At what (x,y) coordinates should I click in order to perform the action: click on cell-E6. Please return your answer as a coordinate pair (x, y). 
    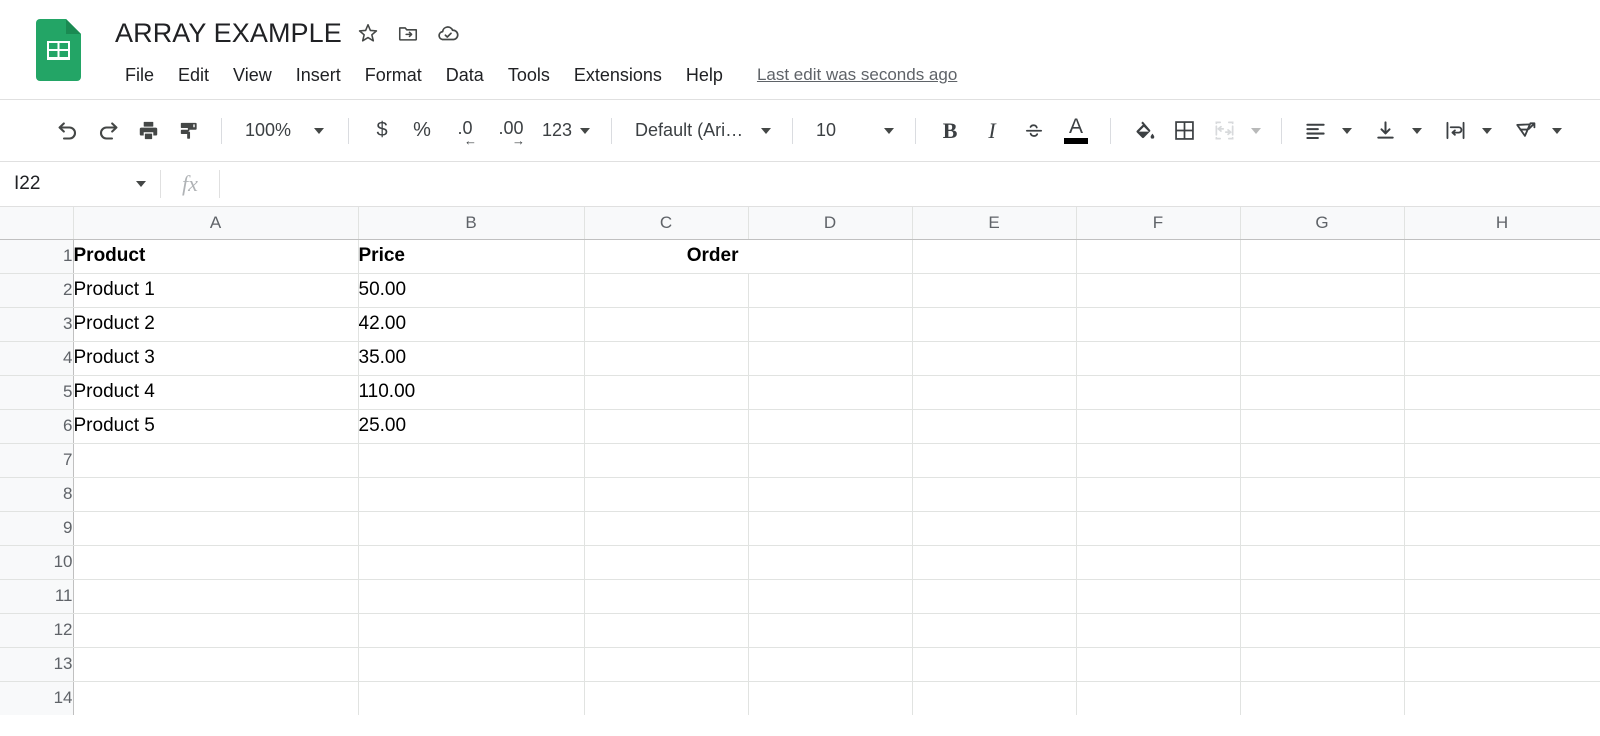
    Looking at the image, I should click on (994, 426).